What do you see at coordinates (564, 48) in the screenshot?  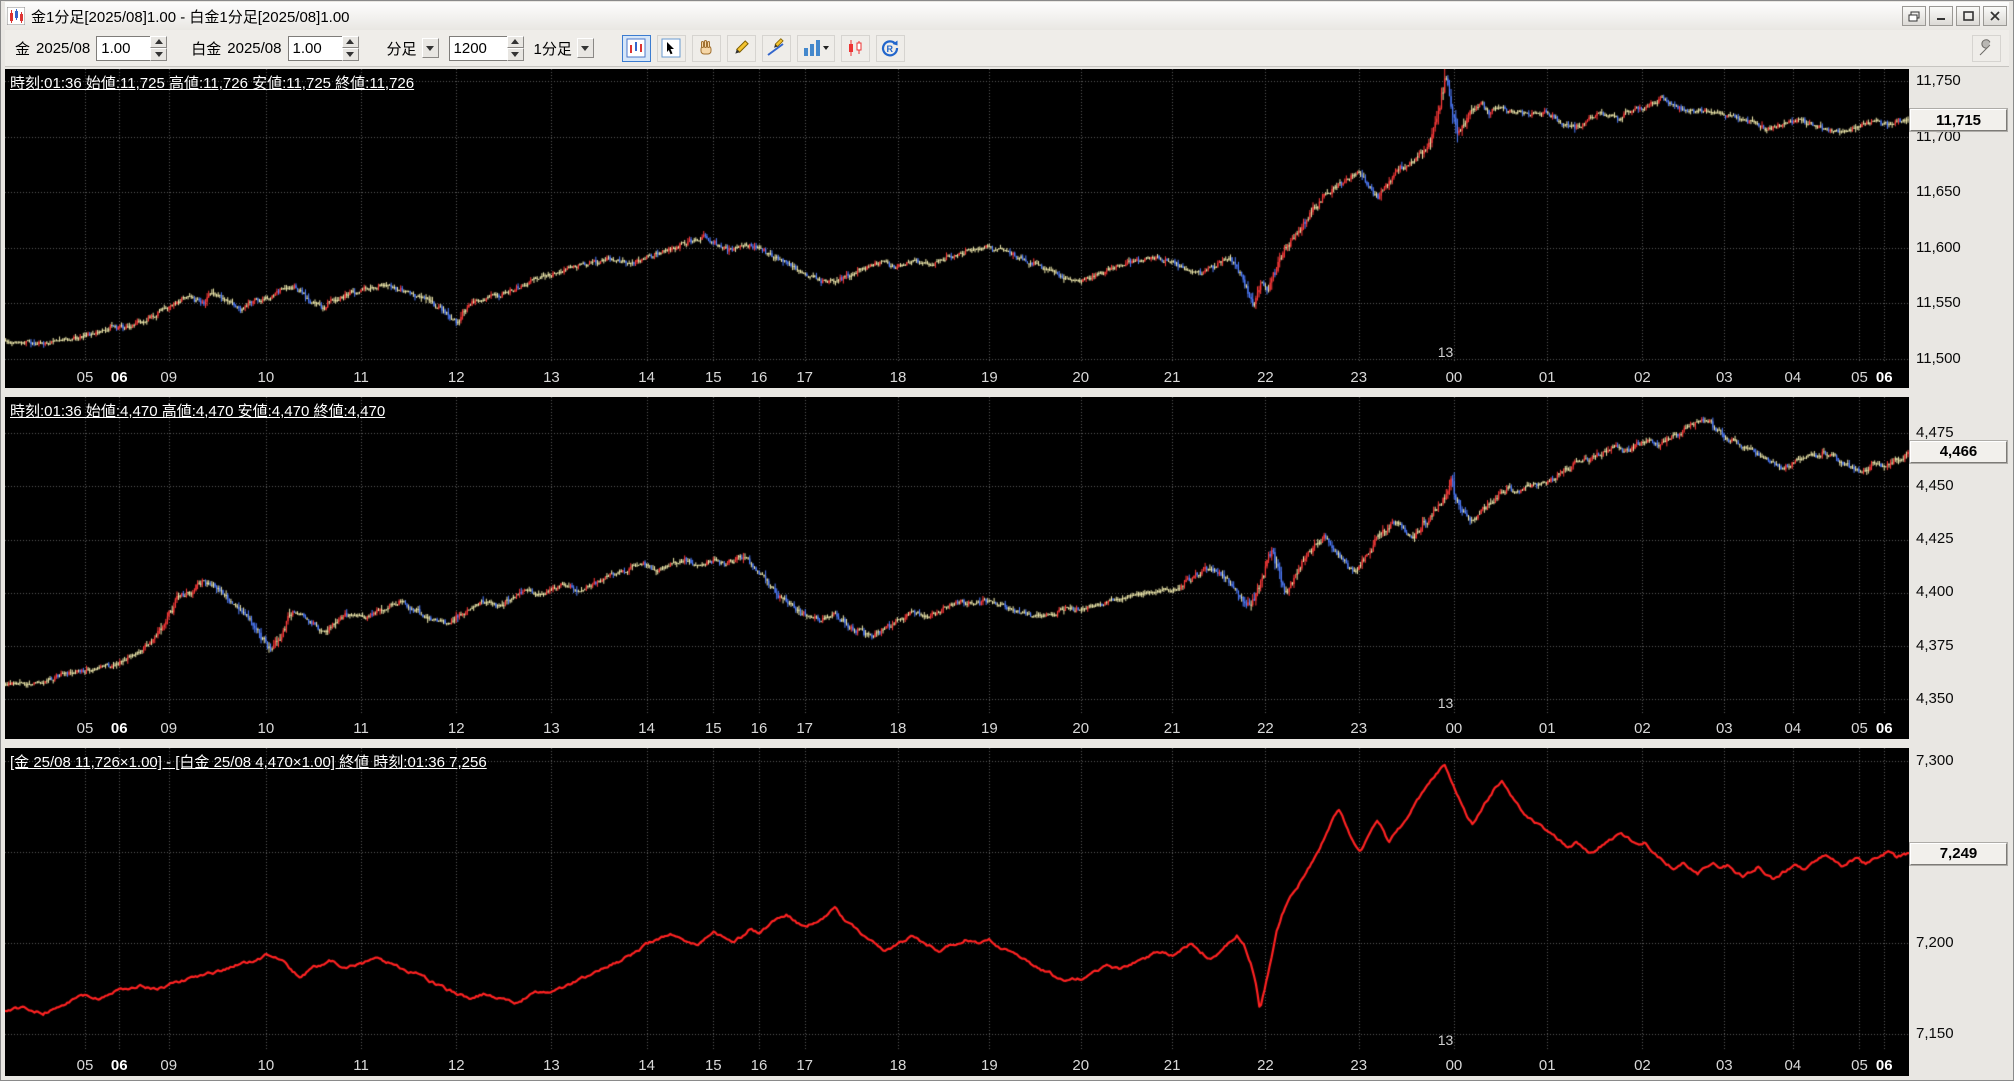 I see `interval-dropdown: 1分足` at bounding box center [564, 48].